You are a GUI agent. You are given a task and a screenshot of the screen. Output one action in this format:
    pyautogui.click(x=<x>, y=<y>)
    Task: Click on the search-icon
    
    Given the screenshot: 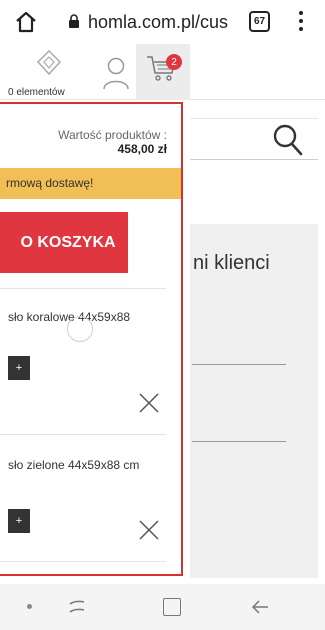 What is the action you would take?
    pyautogui.click(x=288, y=140)
    